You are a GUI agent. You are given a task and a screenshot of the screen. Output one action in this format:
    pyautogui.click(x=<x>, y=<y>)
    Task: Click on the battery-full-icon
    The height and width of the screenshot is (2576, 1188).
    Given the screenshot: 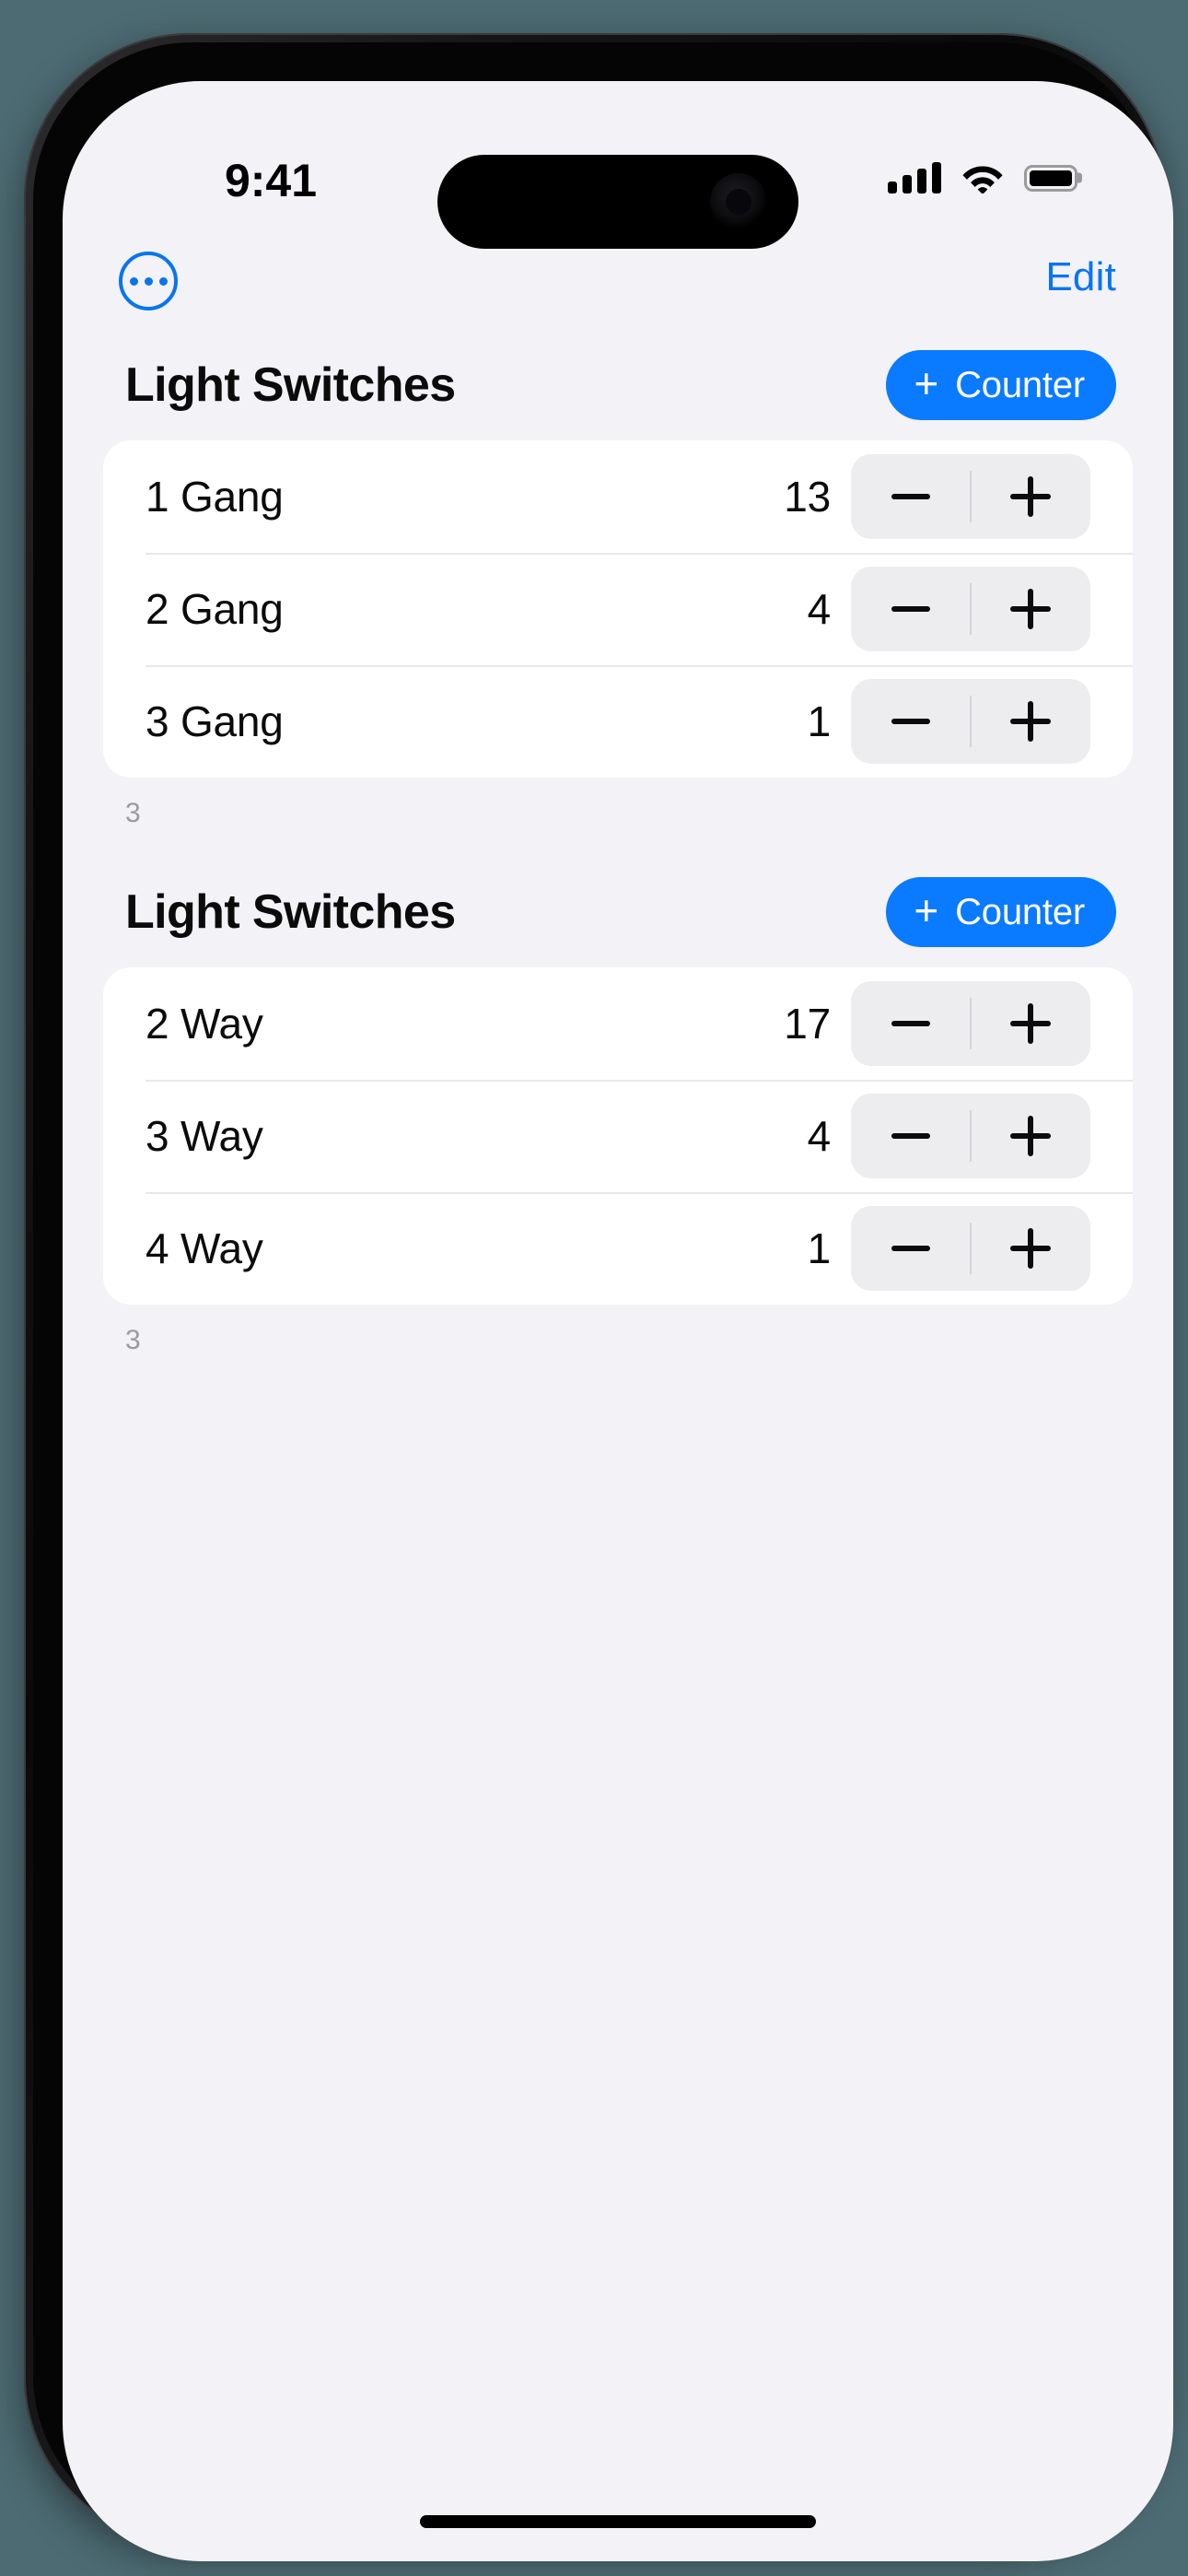 What is the action you would take?
    pyautogui.click(x=1050, y=178)
    